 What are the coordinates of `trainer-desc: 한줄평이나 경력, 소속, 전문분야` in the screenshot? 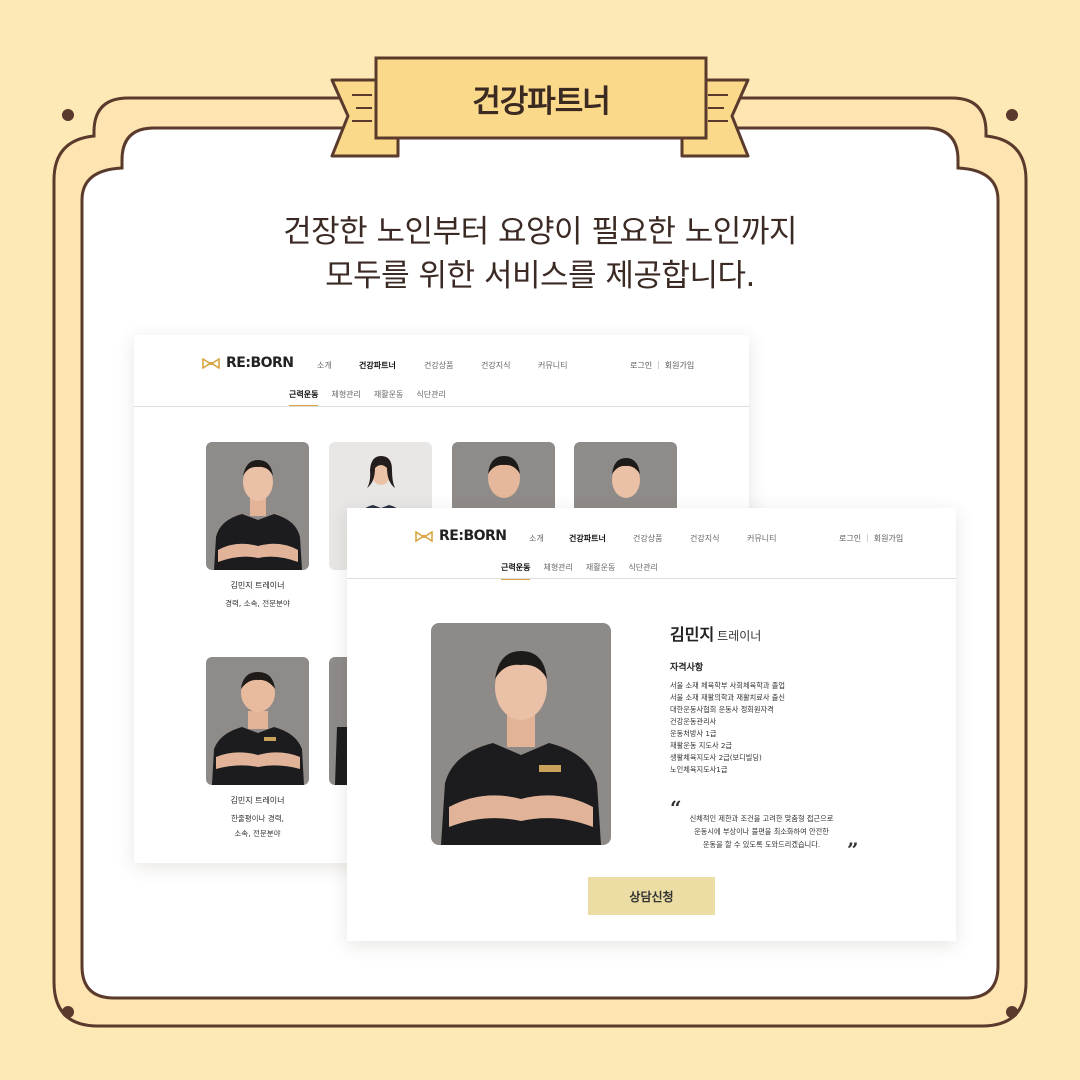 It's located at (257, 826).